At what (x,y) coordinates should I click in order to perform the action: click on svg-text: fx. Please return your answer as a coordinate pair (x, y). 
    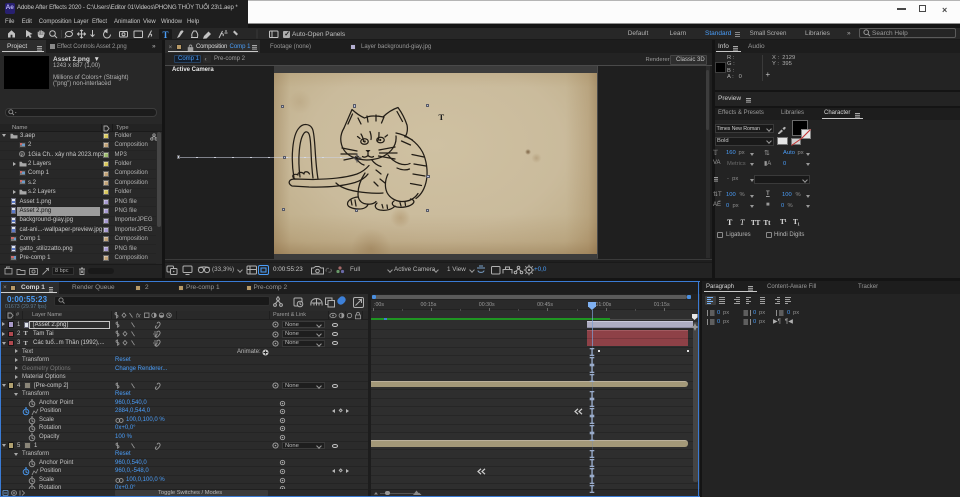
    Looking at the image, I should click on (139, 317).